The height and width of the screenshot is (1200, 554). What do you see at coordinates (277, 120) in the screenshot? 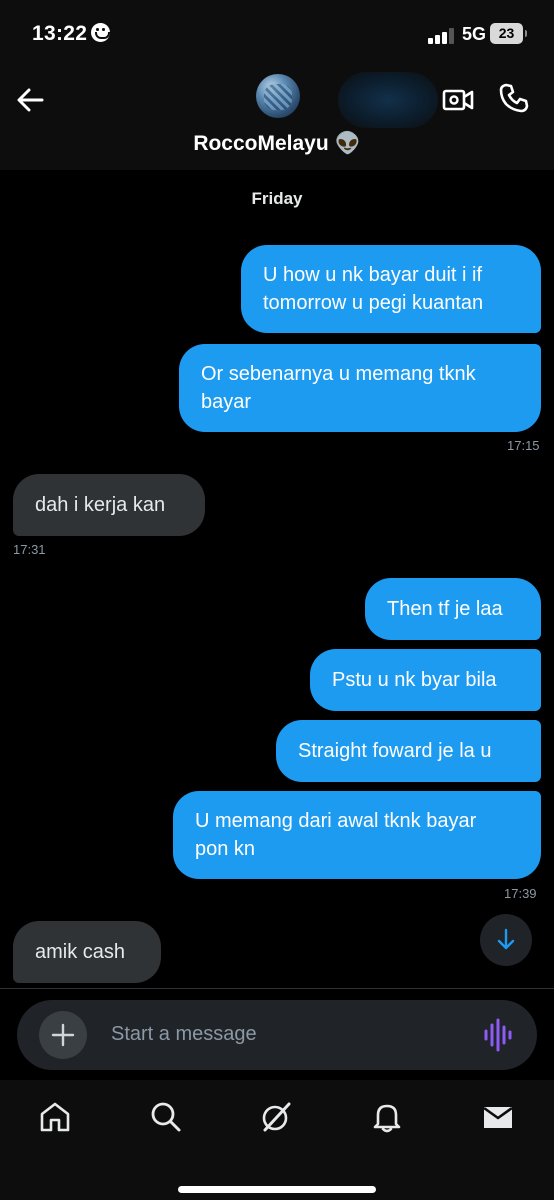
I see `conversation-header: RoccoMelayu 👽` at bounding box center [277, 120].